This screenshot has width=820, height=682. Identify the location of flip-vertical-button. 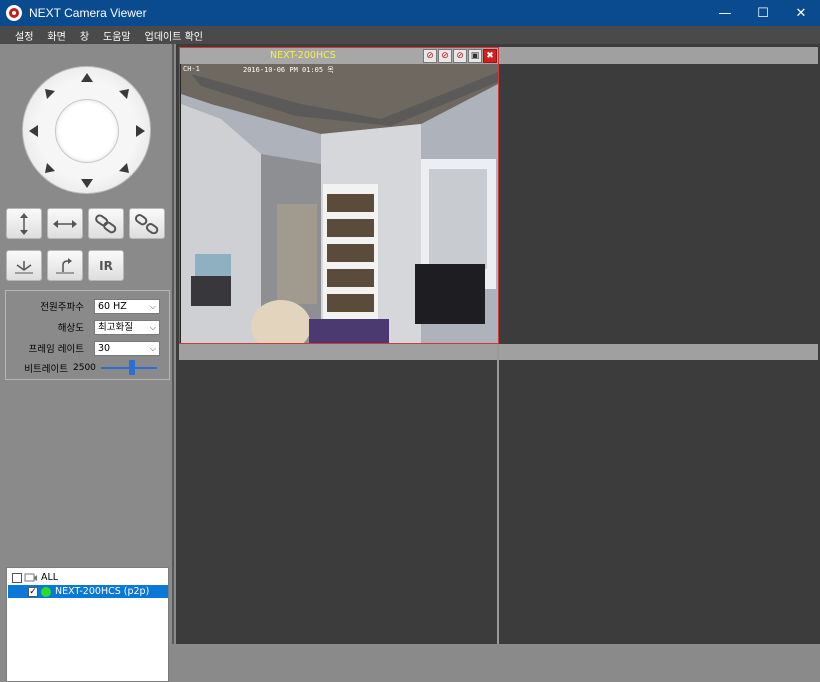
(24, 223).